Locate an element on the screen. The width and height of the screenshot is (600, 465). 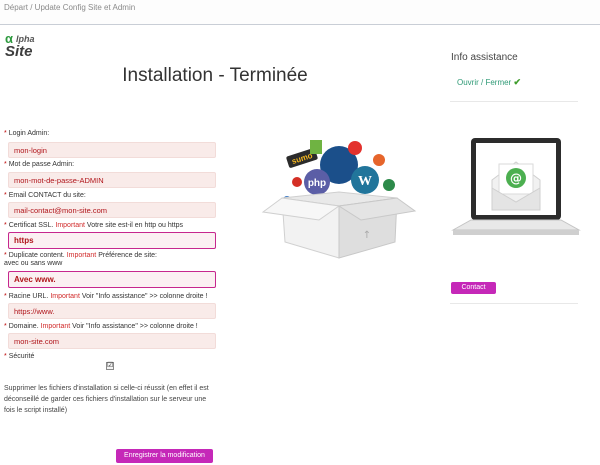
green-logo is located at coordinates (316, 147).